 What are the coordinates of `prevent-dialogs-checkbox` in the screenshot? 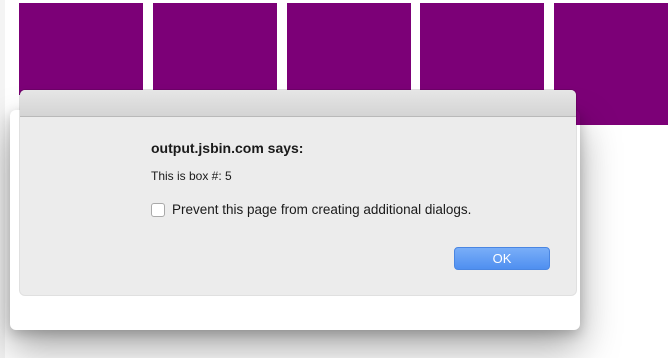 It's located at (158, 209).